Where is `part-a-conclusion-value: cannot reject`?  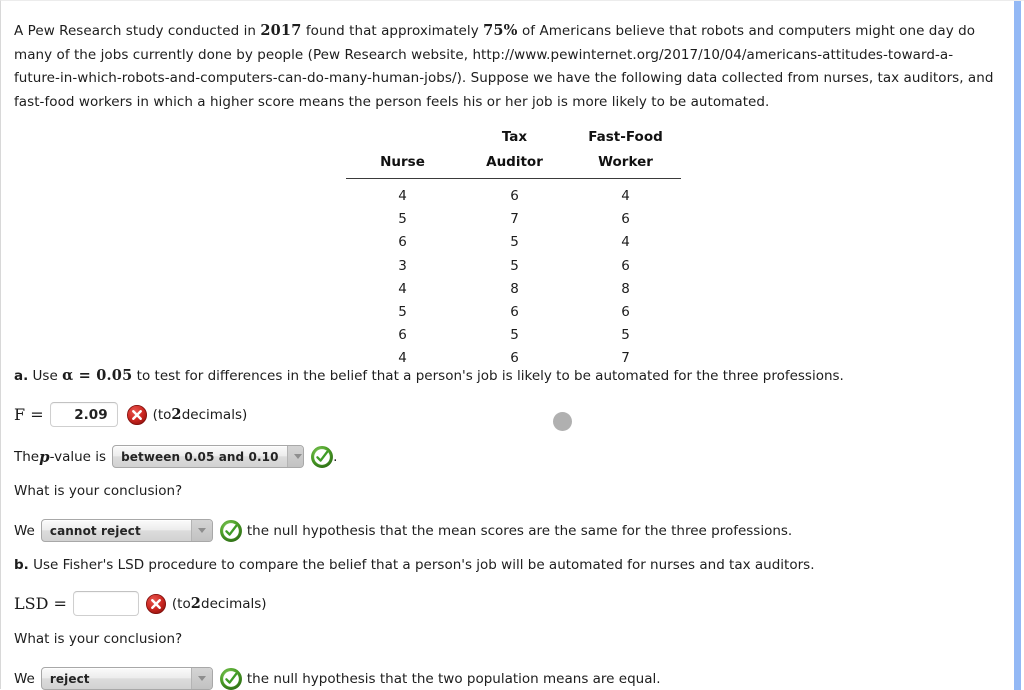 part-a-conclusion-value: cannot reject is located at coordinates (95, 530).